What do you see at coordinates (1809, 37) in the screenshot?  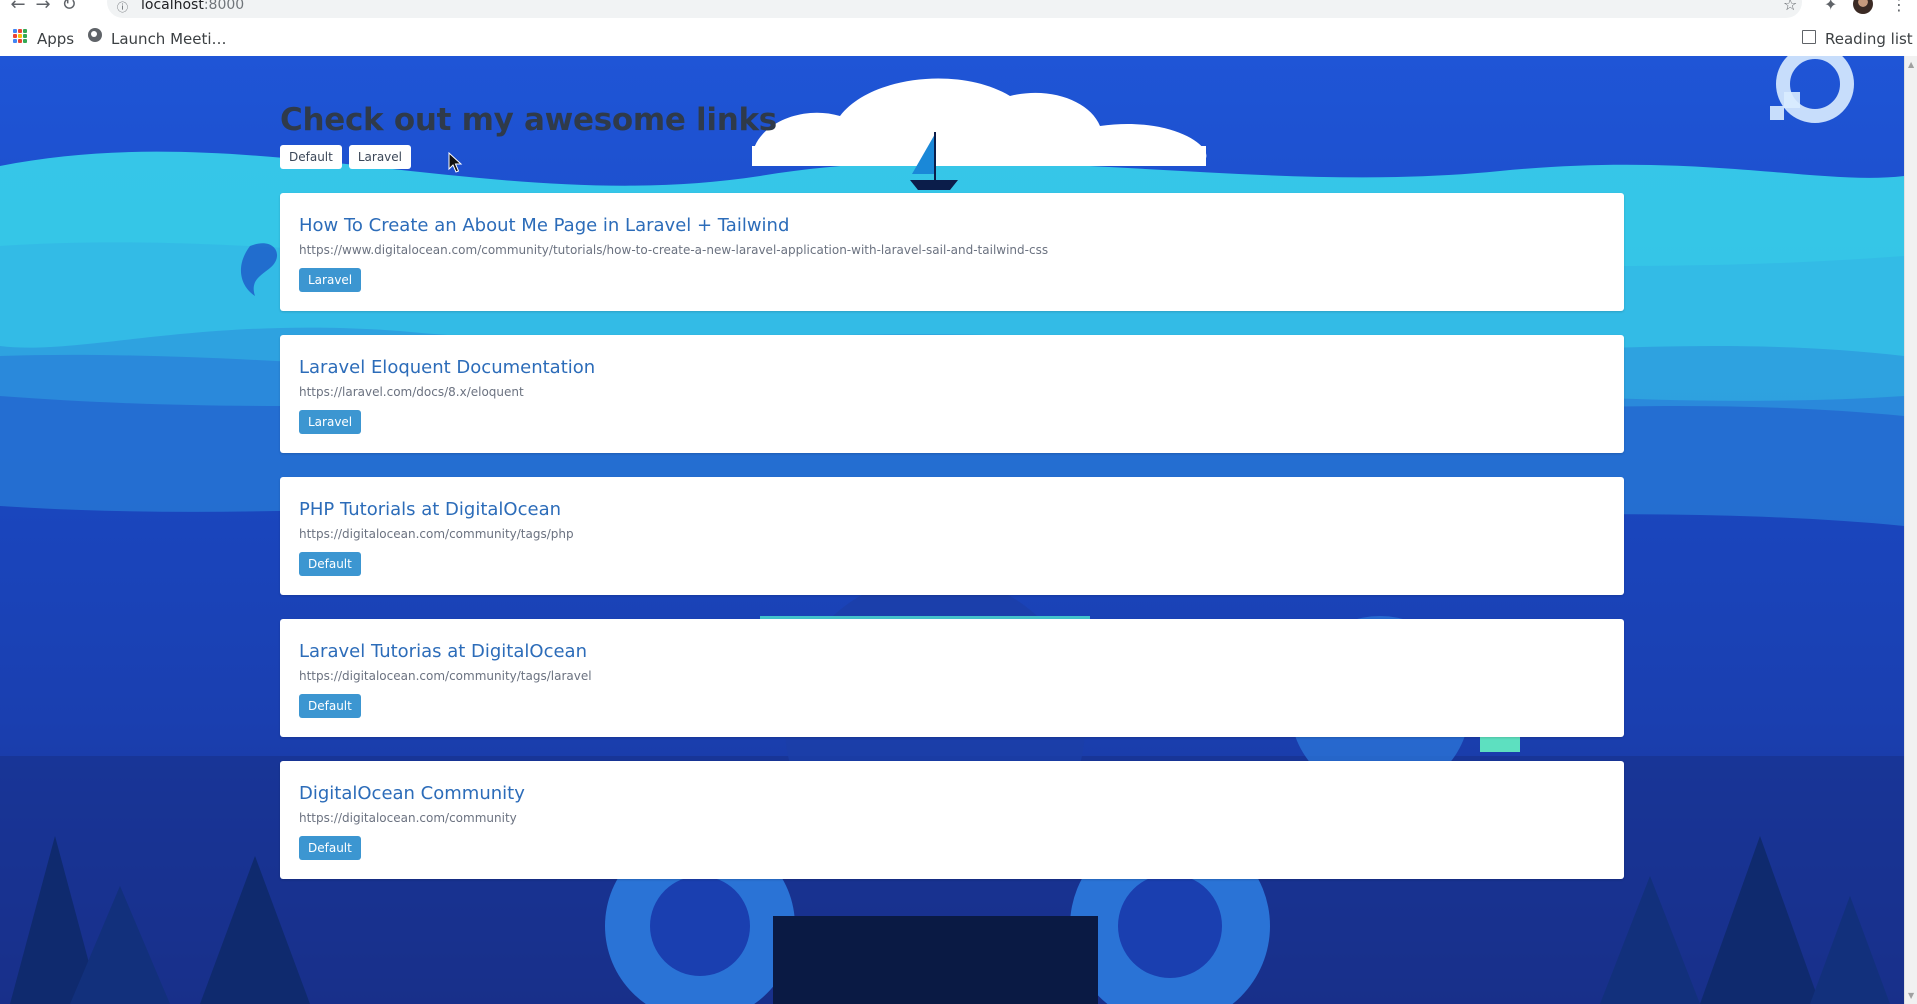 I see `reading-list-icon` at bounding box center [1809, 37].